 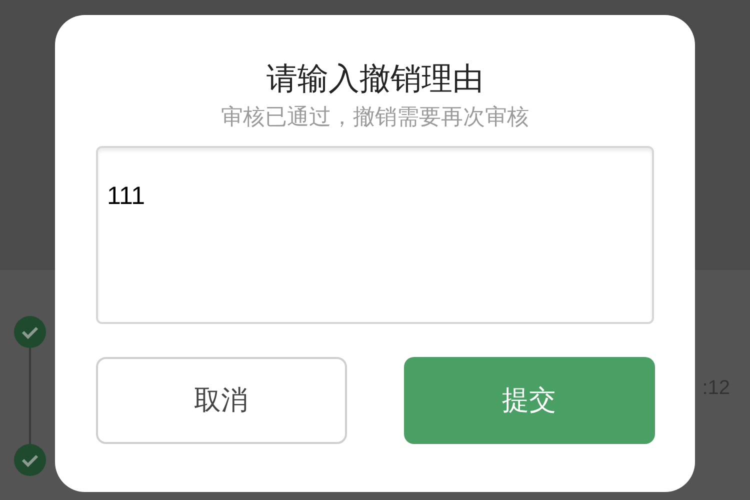 What do you see at coordinates (221, 400) in the screenshot?
I see `cancel-button: 取消` at bounding box center [221, 400].